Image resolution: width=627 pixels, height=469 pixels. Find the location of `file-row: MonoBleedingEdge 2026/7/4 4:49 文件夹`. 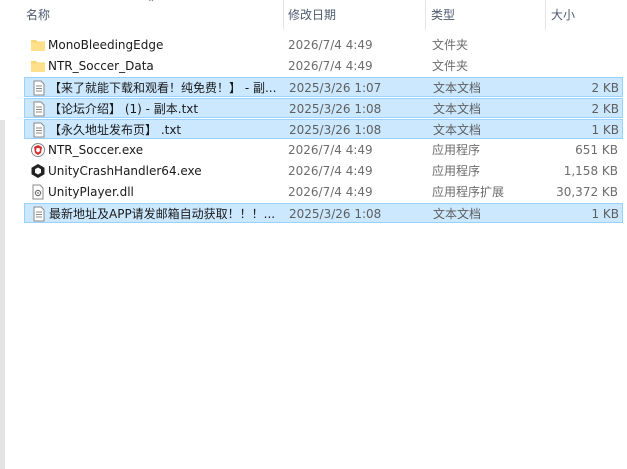

file-row: MonoBleedingEdge 2026/7/4 4:49 文件夹 is located at coordinates (323, 45).